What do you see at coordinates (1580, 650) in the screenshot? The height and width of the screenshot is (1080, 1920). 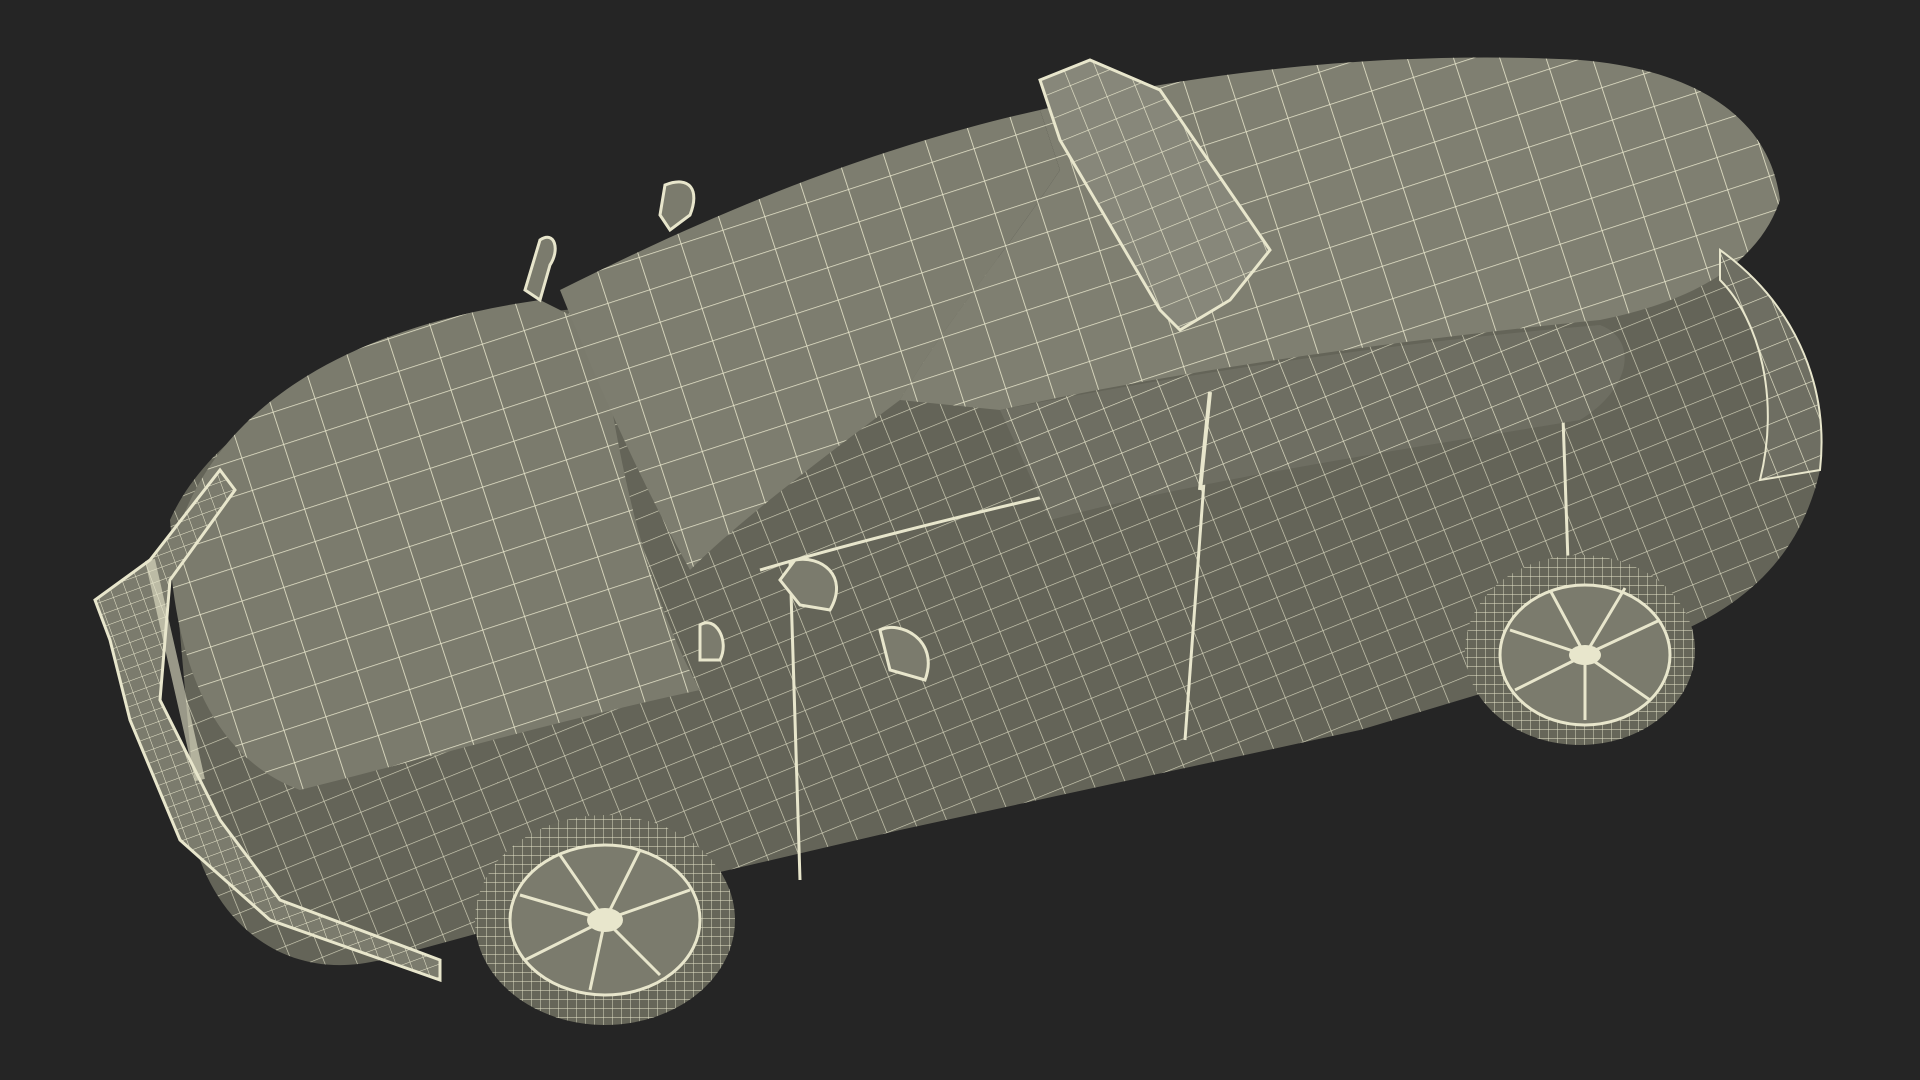 I see `rear-wheel` at bounding box center [1580, 650].